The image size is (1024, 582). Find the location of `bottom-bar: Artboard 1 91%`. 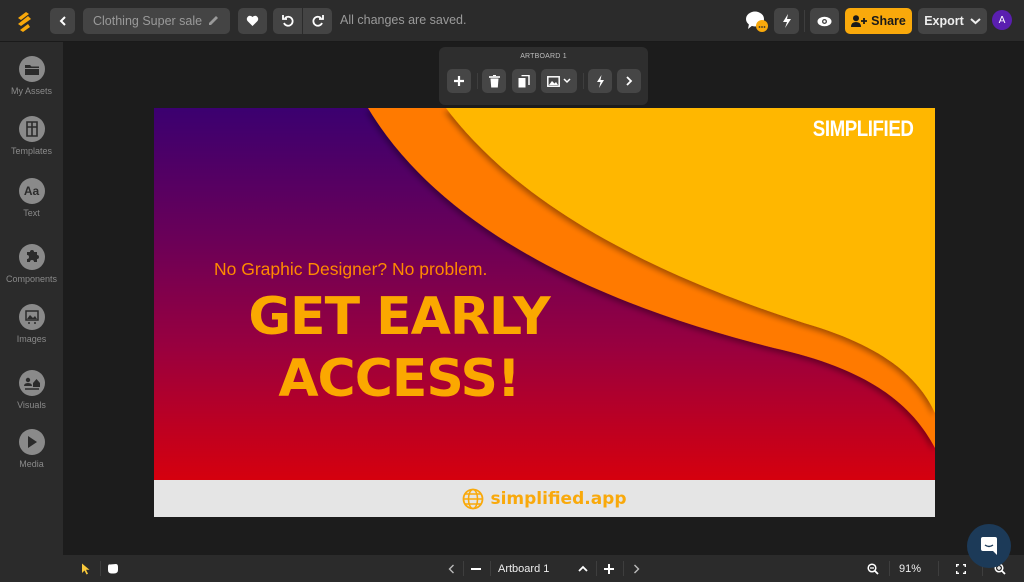

bottom-bar: Artboard 1 91% is located at coordinates (543, 568).